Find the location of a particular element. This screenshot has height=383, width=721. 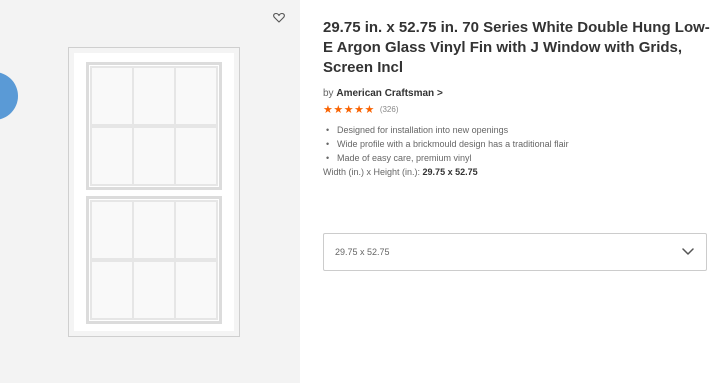

brand-chevron-icon: > is located at coordinates (439, 93).